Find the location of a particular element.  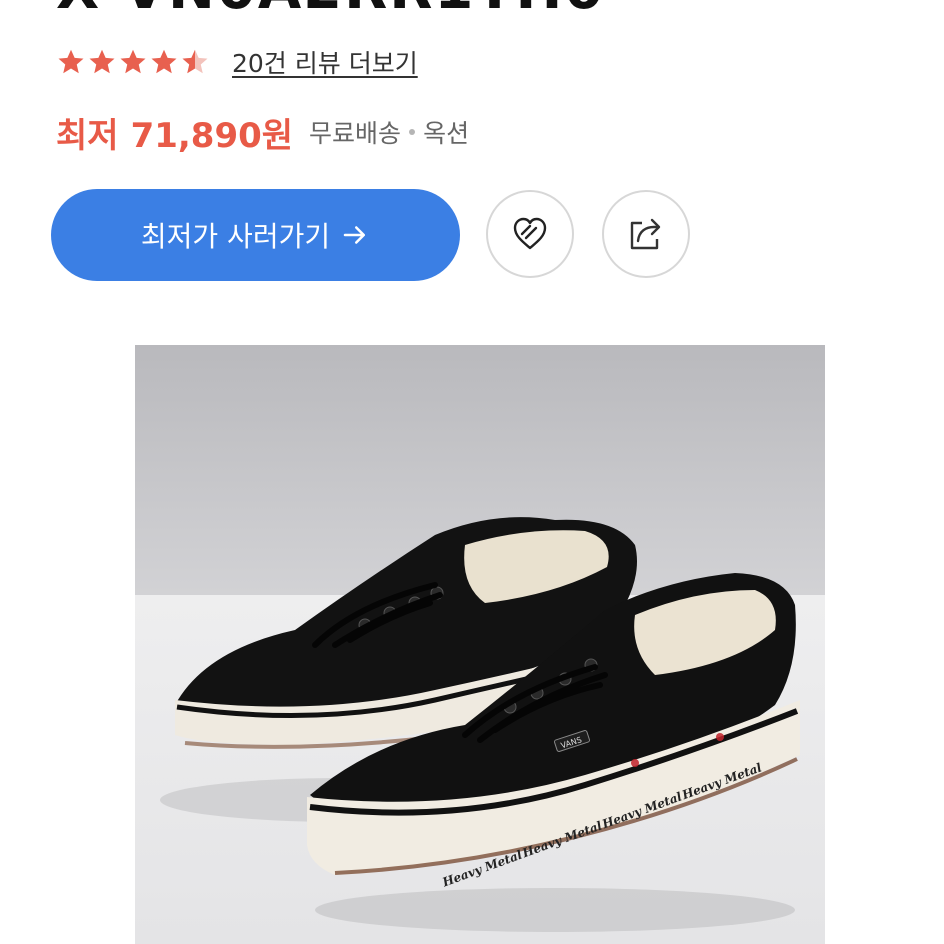

lowest-price-label: 최저 is located at coordinates (87, 135).